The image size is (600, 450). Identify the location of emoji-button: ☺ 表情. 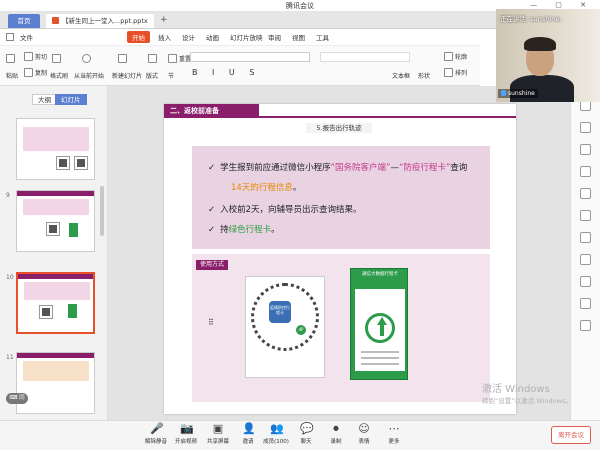
(364, 434).